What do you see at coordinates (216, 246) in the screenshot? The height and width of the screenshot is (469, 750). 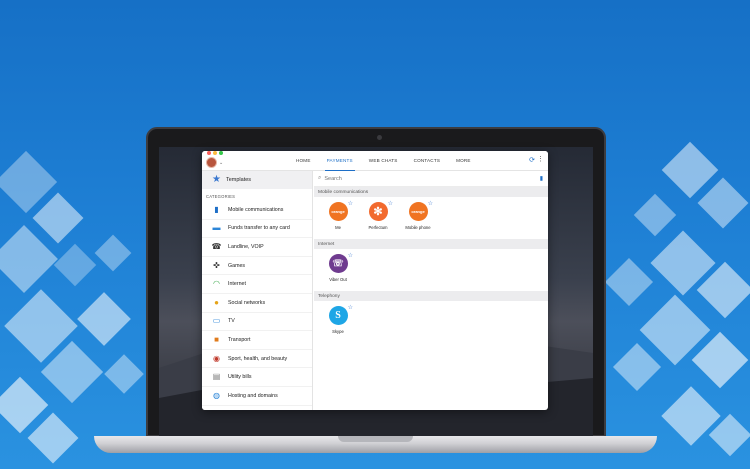 I see `telephone-icon: ☎` at bounding box center [216, 246].